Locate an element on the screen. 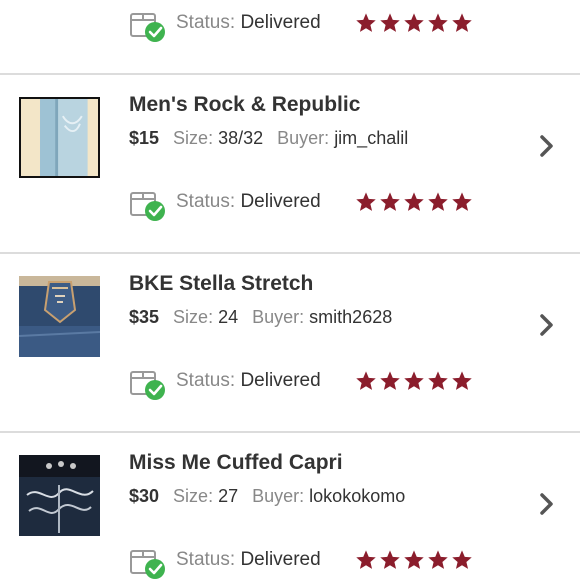 Image resolution: width=580 pixels, height=580 pixels. item-title: Men's Rock & Republic is located at coordinates (245, 104).